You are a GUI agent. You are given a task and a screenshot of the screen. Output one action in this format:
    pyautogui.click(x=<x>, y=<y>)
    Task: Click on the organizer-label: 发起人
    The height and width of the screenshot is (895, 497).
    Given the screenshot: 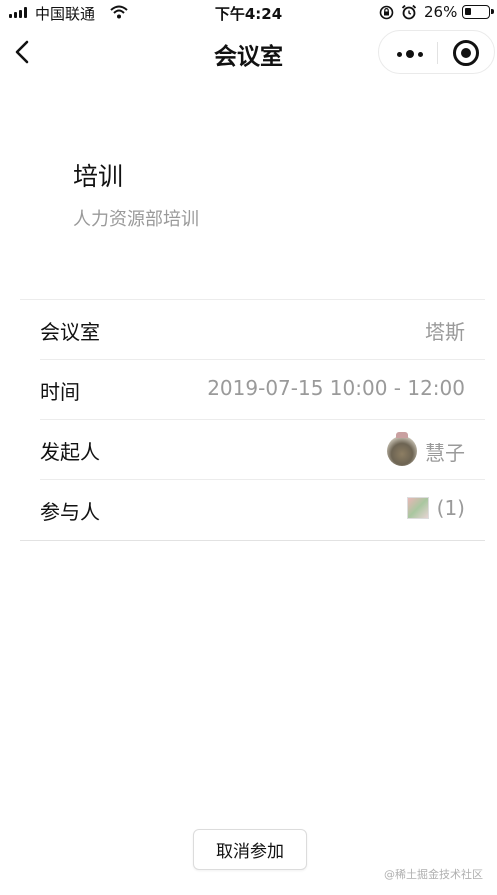 What is the action you would take?
    pyautogui.click(x=70, y=452)
    